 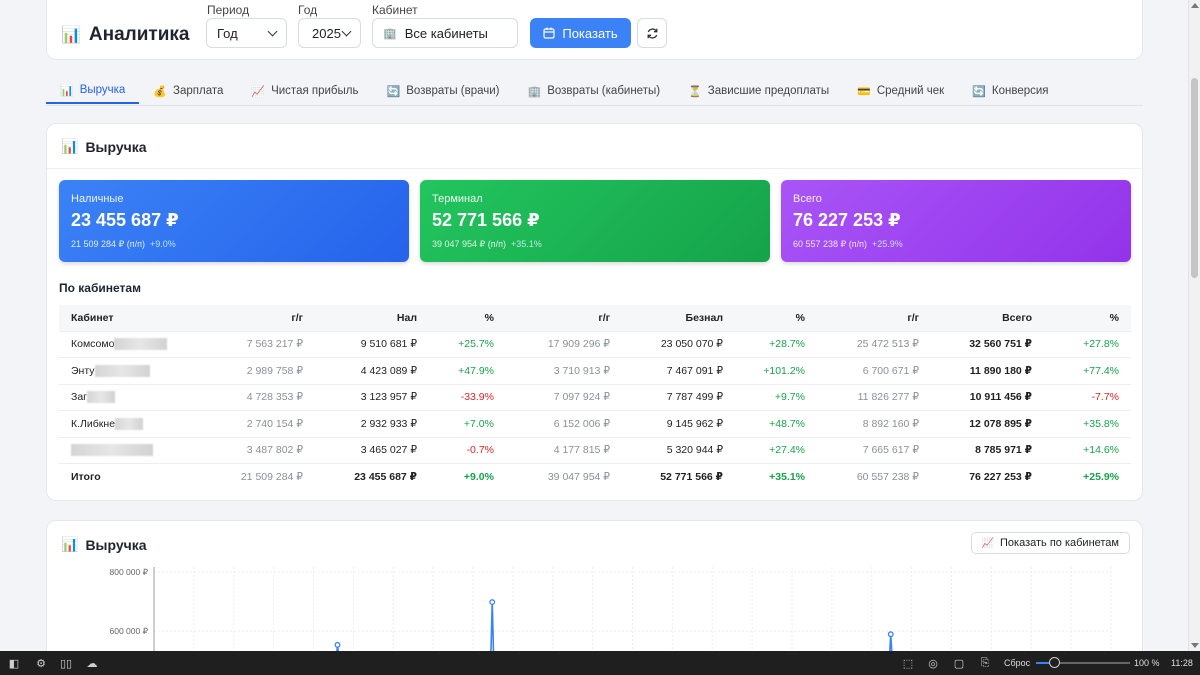 I want to click on capture-icon: ◎, so click(x=933, y=663).